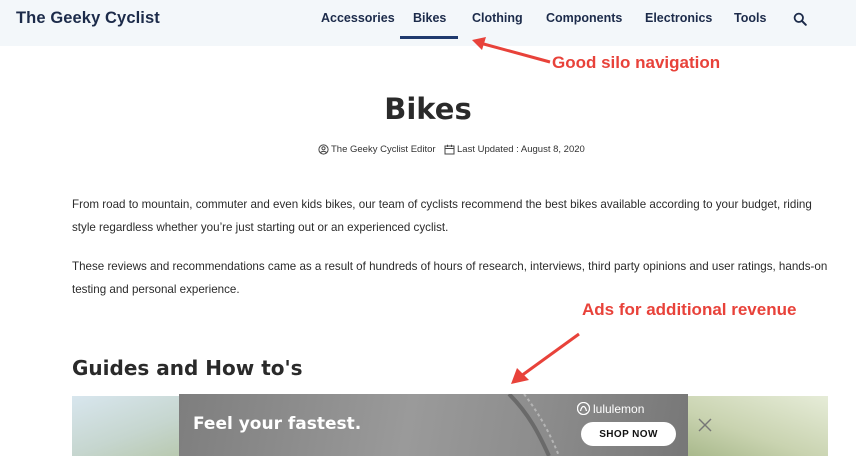  I want to click on user-circle-icon, so click(323, 149).